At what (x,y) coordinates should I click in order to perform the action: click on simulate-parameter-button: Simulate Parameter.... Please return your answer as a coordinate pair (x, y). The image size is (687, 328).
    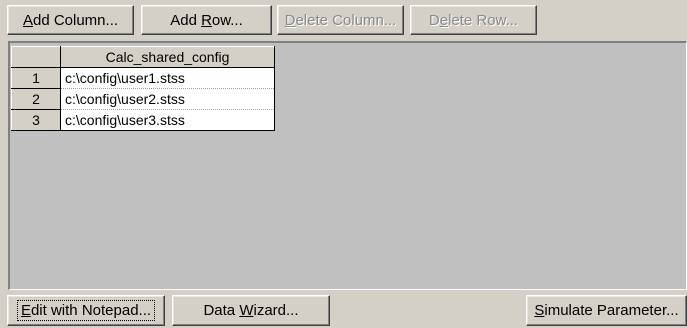
    Looking at the image, I should click on (606, 310).